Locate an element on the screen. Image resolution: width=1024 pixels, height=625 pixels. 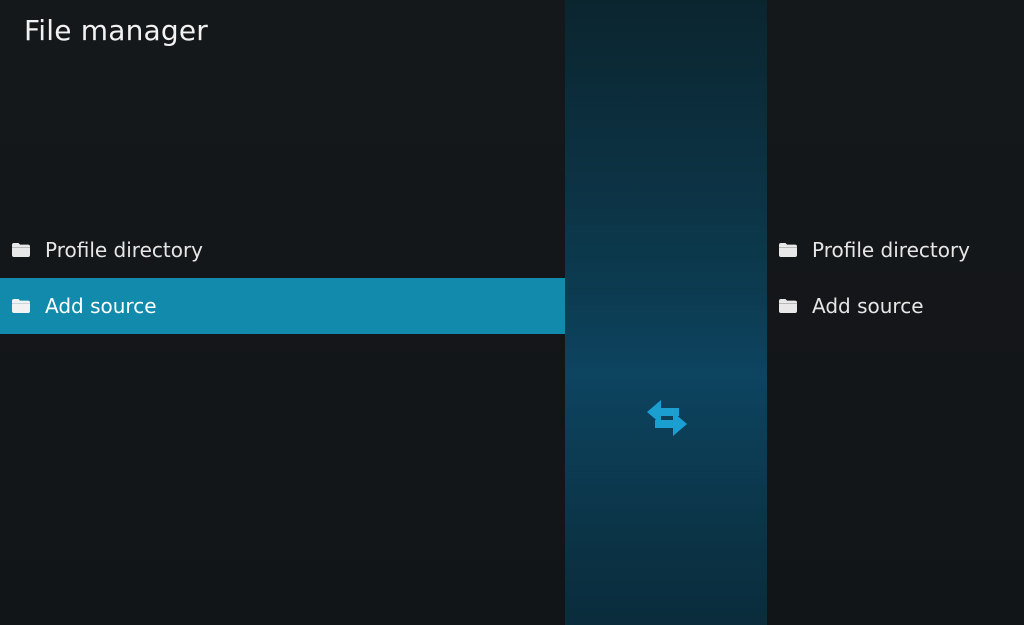
right-item-add-source: Add source is located at coordinates (895, 306).